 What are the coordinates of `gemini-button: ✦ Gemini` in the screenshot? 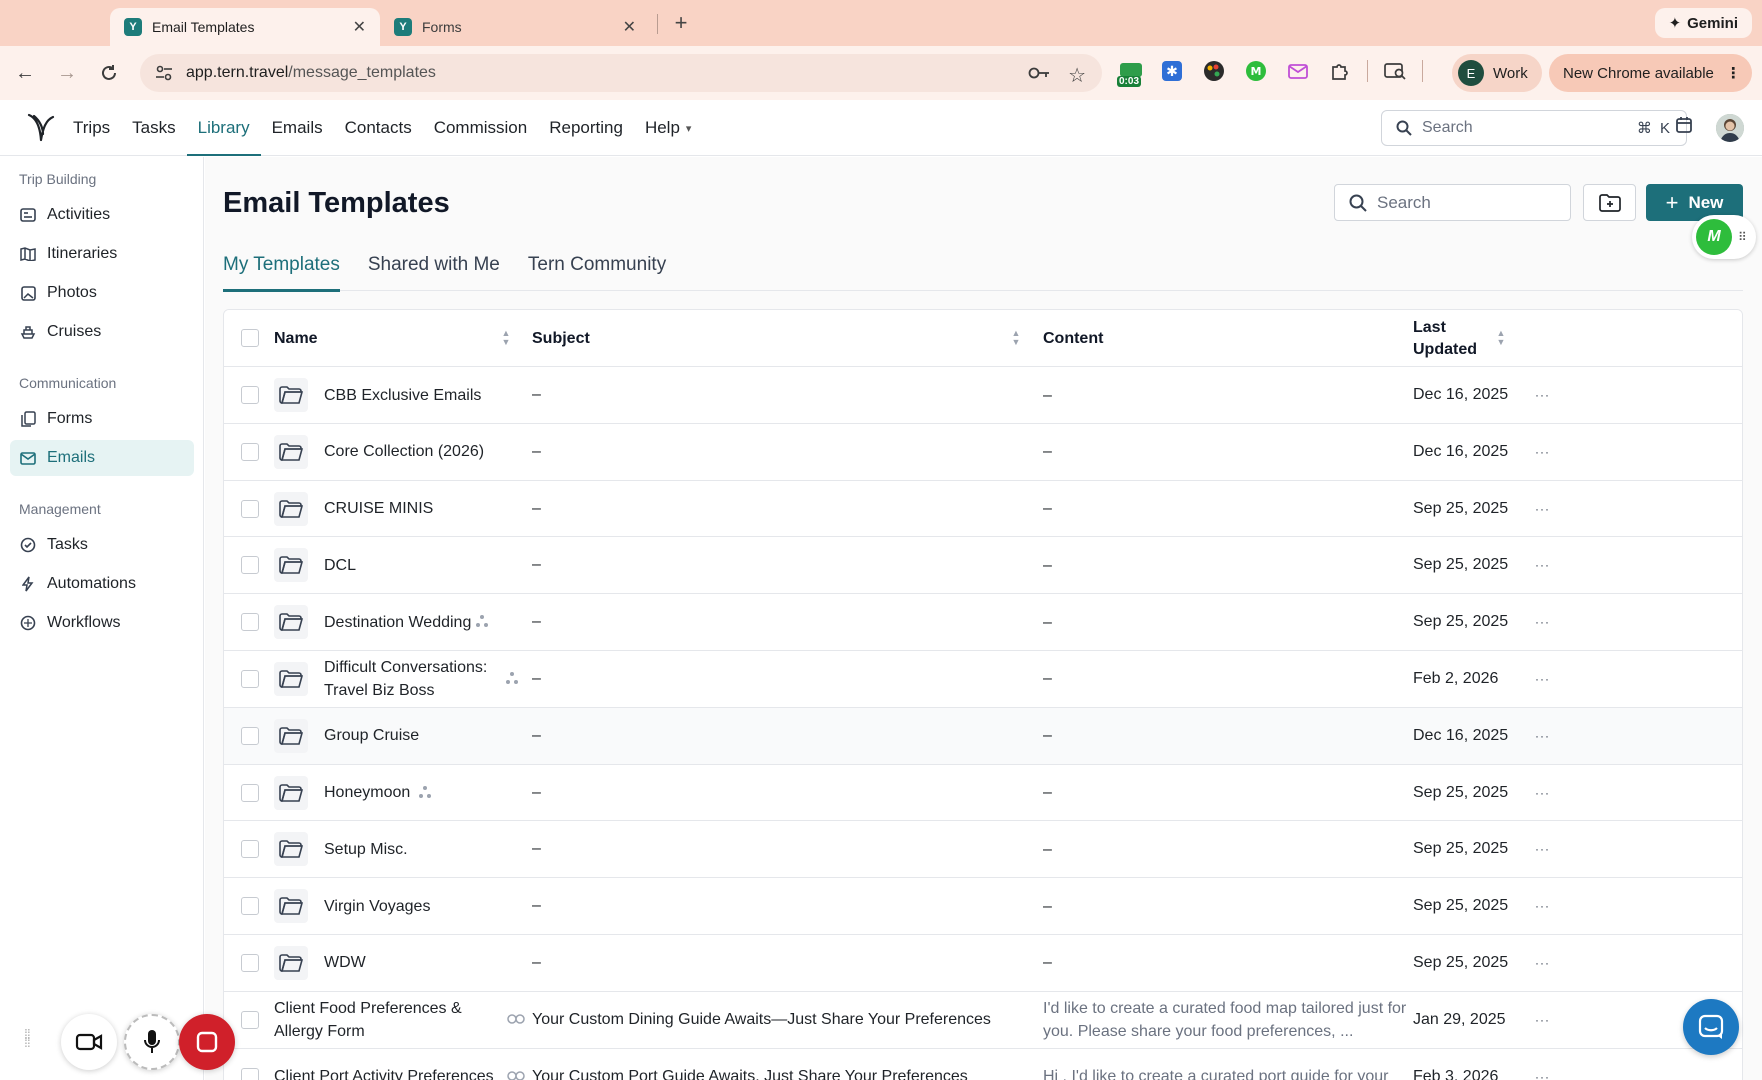 It's located at (1703, 23).